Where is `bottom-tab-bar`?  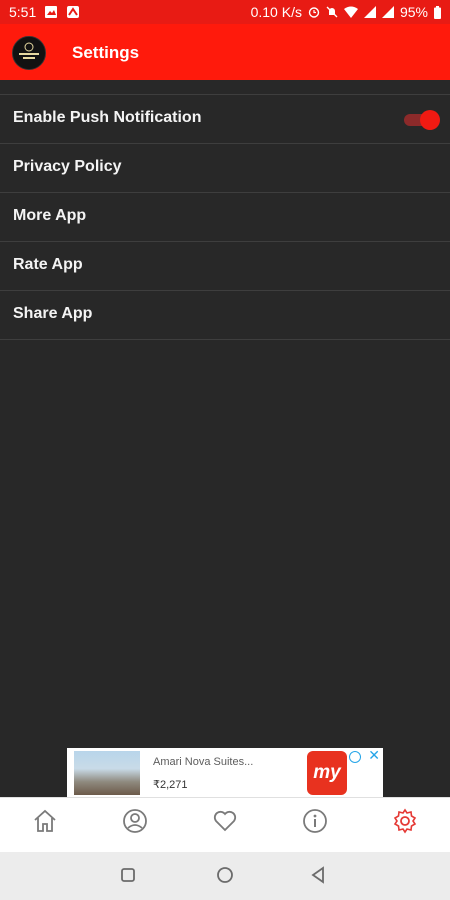 bottom-tab-bar is located at coordinates (225, 825).